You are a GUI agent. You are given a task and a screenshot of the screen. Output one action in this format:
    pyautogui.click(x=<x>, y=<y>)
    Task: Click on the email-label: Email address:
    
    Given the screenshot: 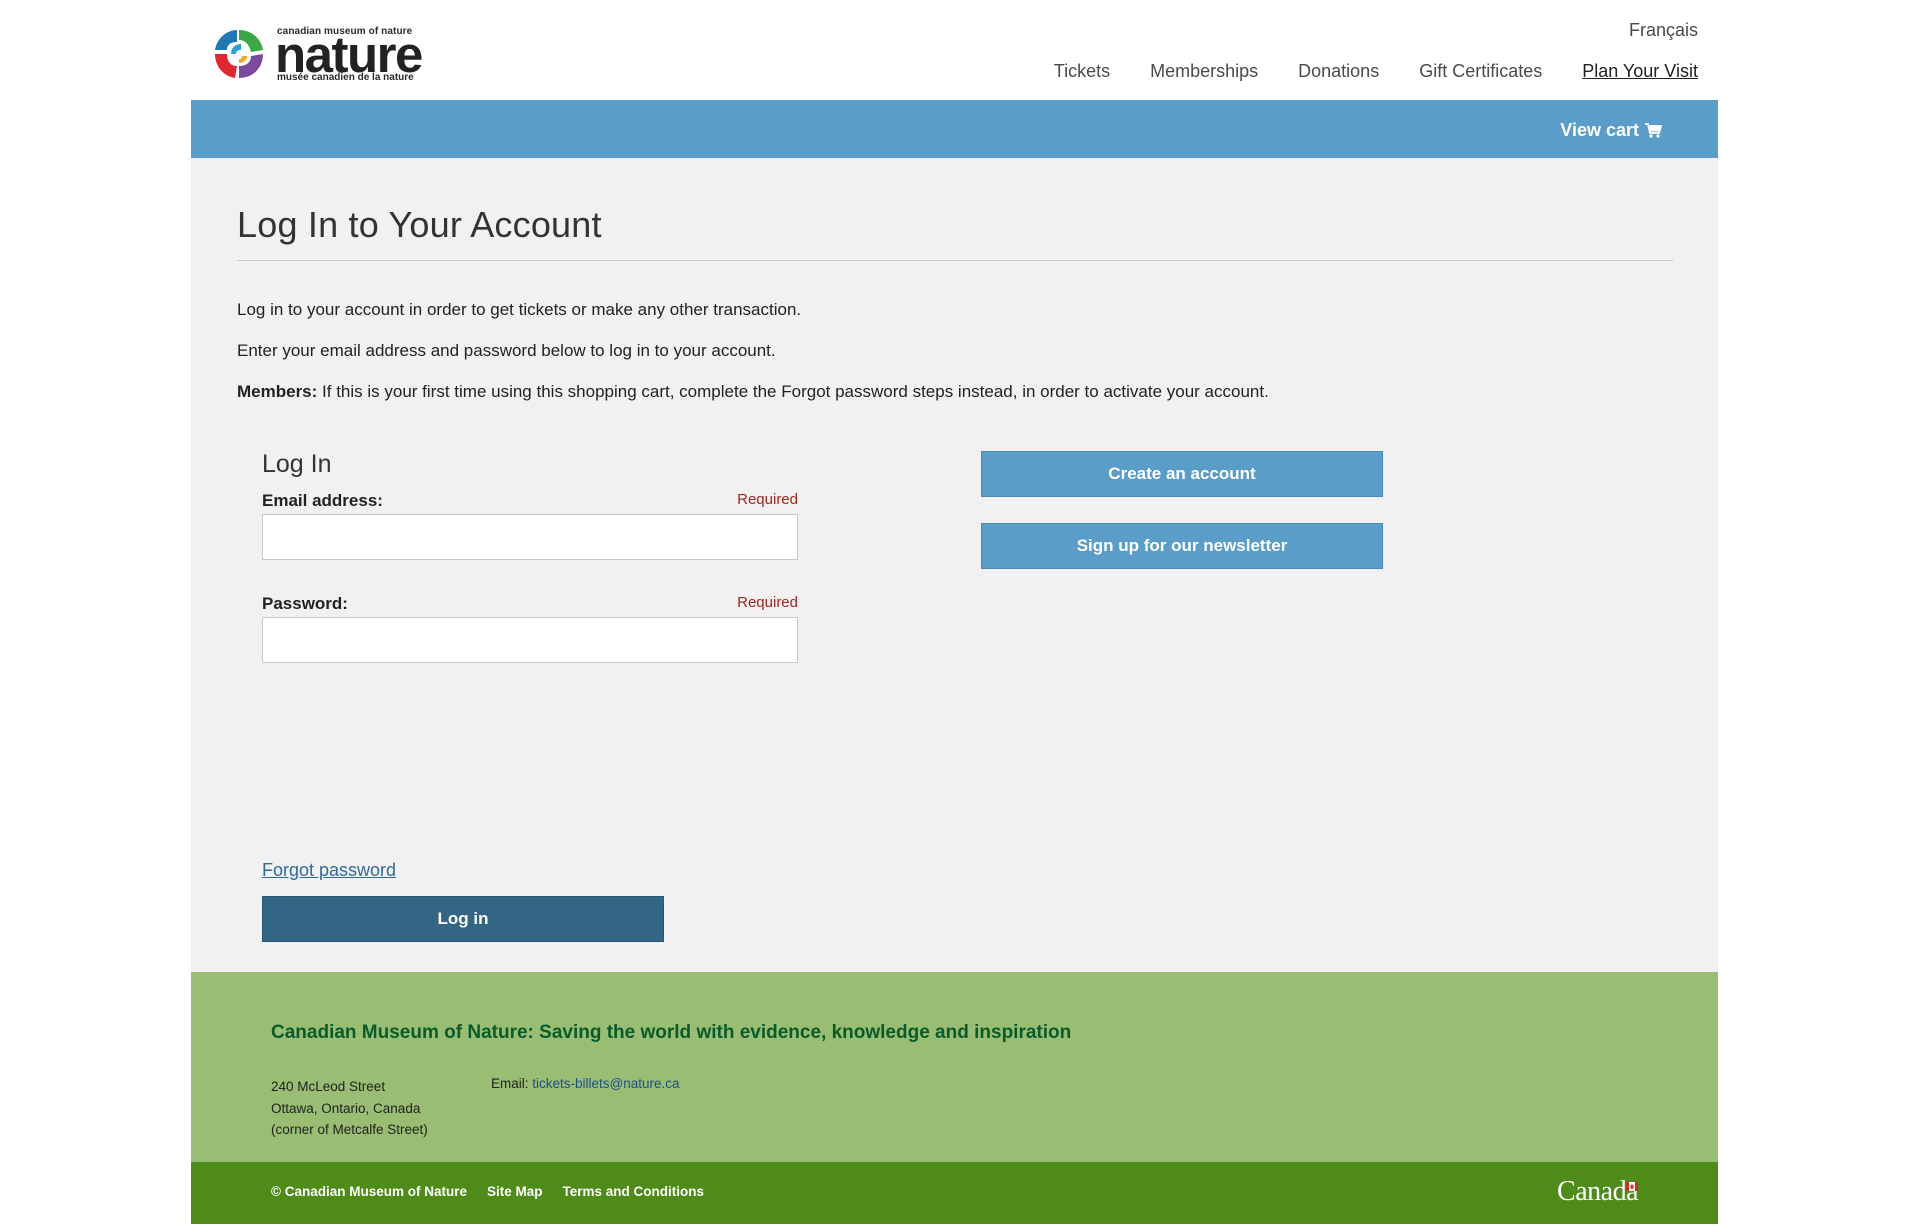 What is the action you would take?
    pyautogui.click(x=322, y=500)
    